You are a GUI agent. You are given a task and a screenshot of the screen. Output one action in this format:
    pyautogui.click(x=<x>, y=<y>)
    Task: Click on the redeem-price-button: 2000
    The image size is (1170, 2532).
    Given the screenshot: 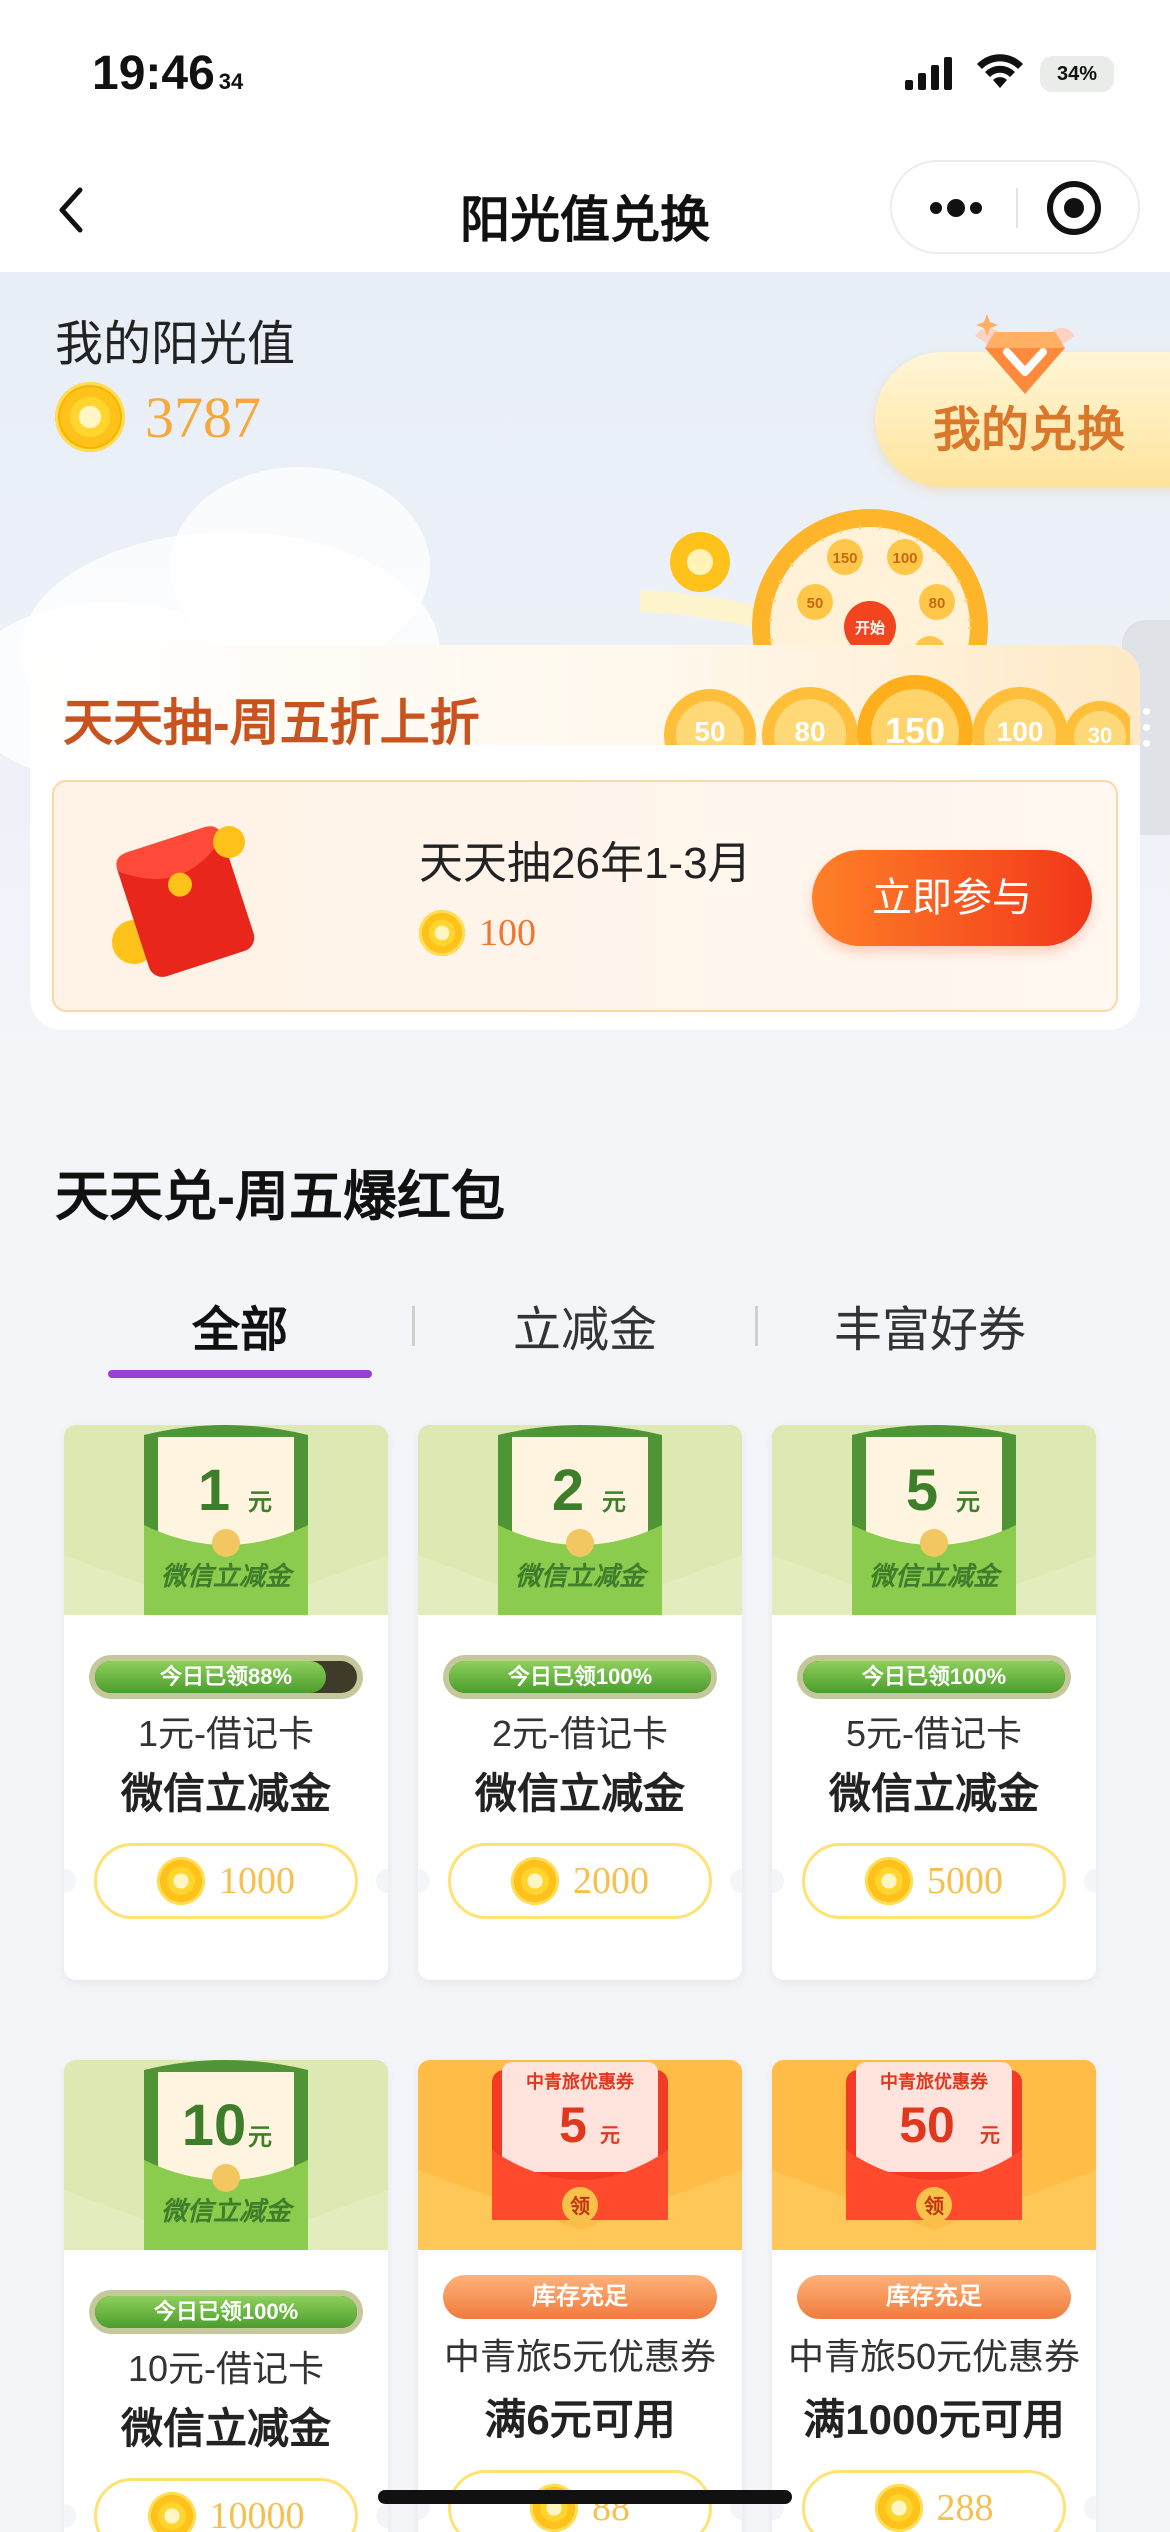 What is the action you would take?
    pyautogui.click(x=580, y=1881)
    